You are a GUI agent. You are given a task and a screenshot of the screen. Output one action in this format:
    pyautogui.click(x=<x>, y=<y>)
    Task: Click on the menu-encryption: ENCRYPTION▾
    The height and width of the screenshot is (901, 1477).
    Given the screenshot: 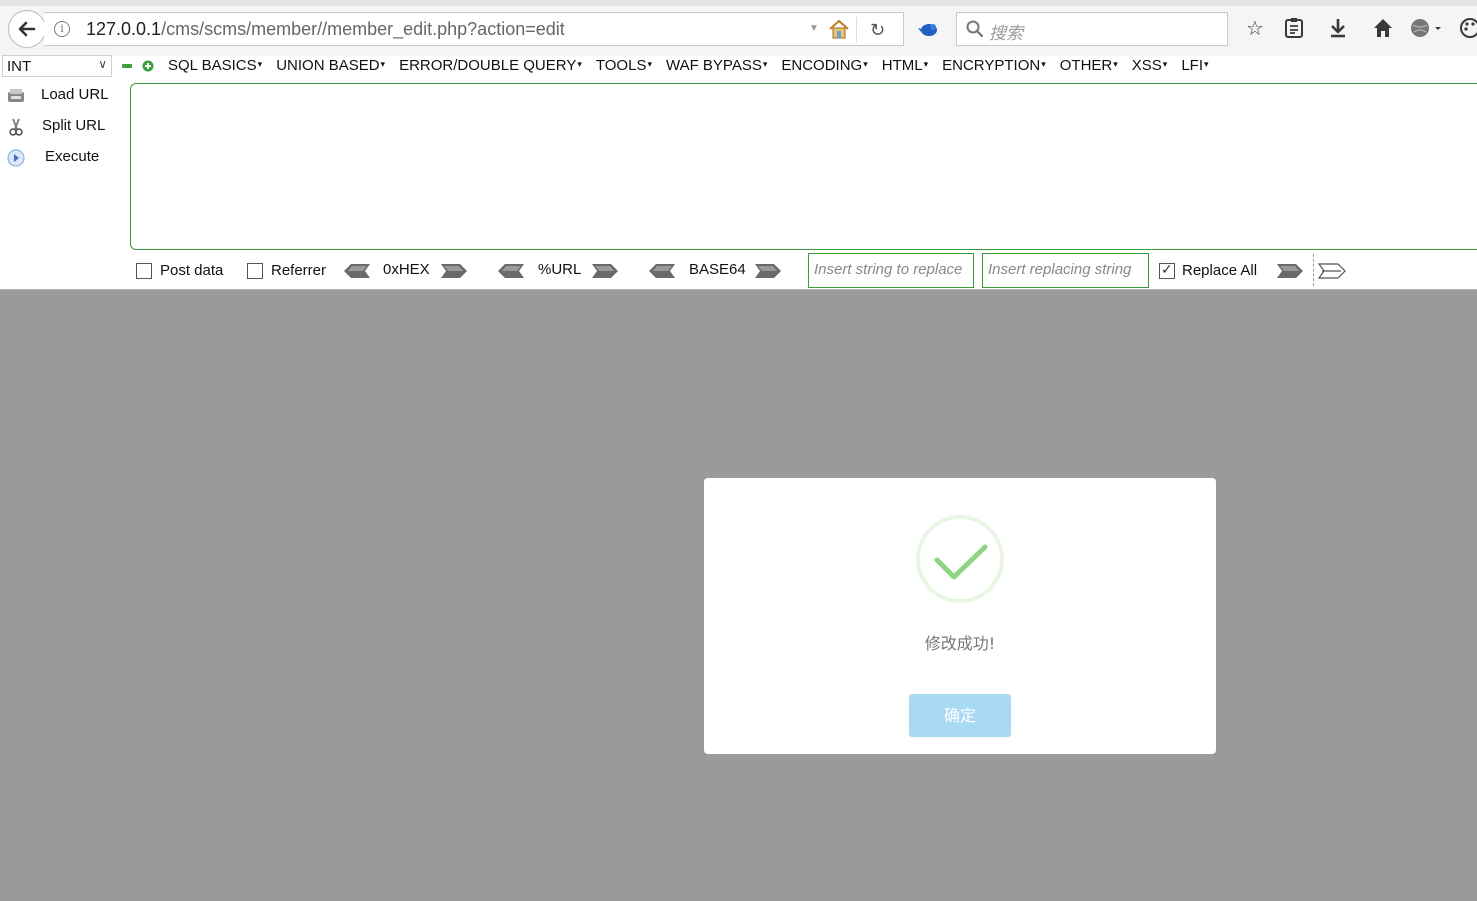 What is the action you would take?
    pyautogui.click(x=994, y=65)
    